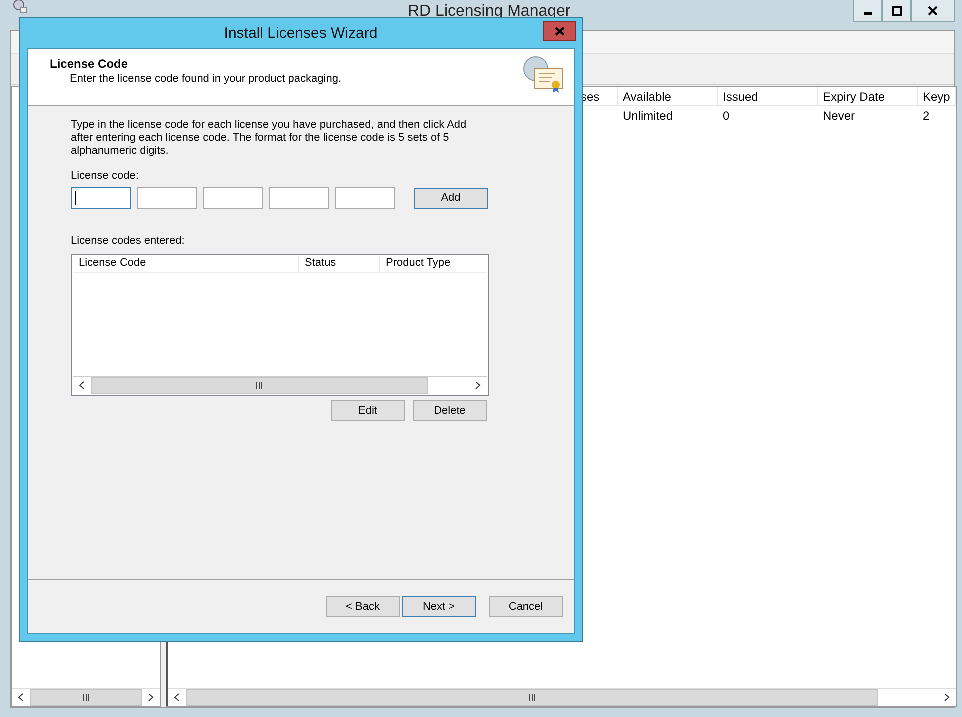 The width and height of the screenshot is (962, 717). Describe the element at coordinates (128, 241) in the screenshot. I see `codes-entered-label: License codes entered:` at that location.